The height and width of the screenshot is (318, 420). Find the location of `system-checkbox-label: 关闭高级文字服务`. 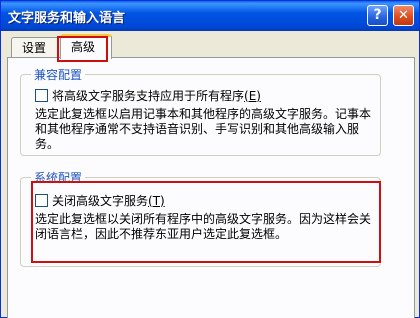

system-checkbox-label: 关闭高级文字服务 is located at coordinates (100, 200).